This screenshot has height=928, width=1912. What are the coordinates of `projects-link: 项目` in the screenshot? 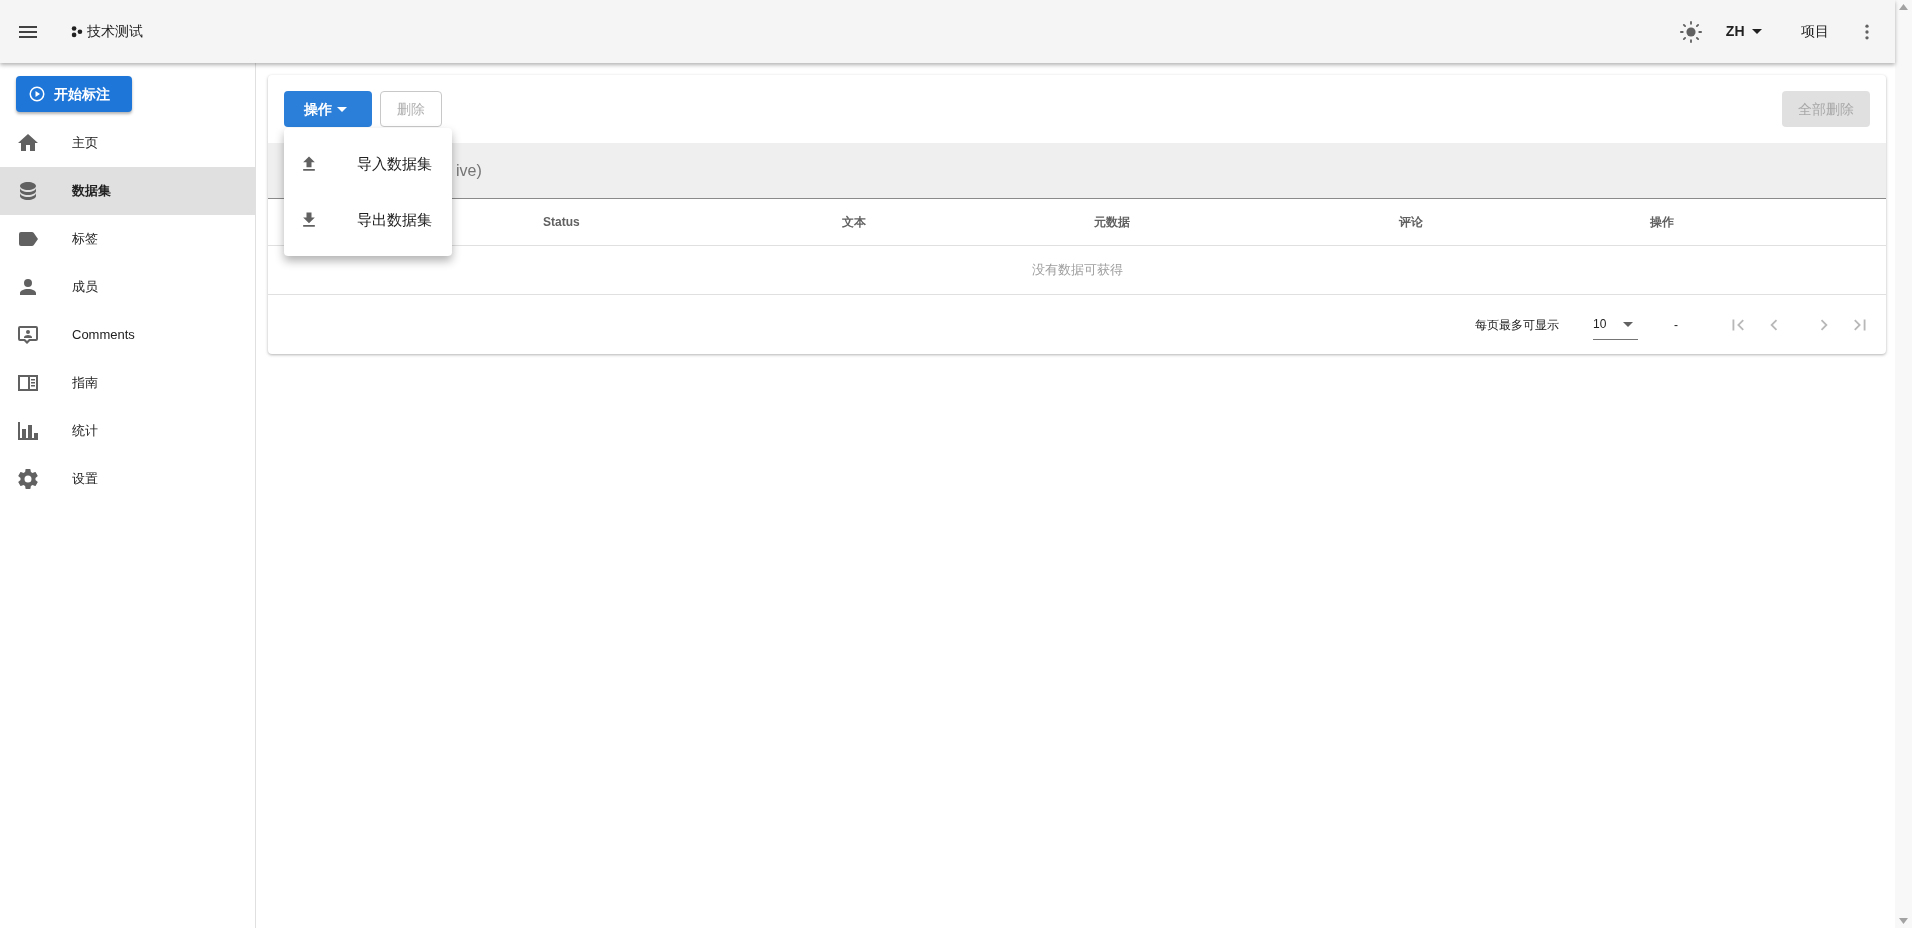 It's located at (1815, 31).